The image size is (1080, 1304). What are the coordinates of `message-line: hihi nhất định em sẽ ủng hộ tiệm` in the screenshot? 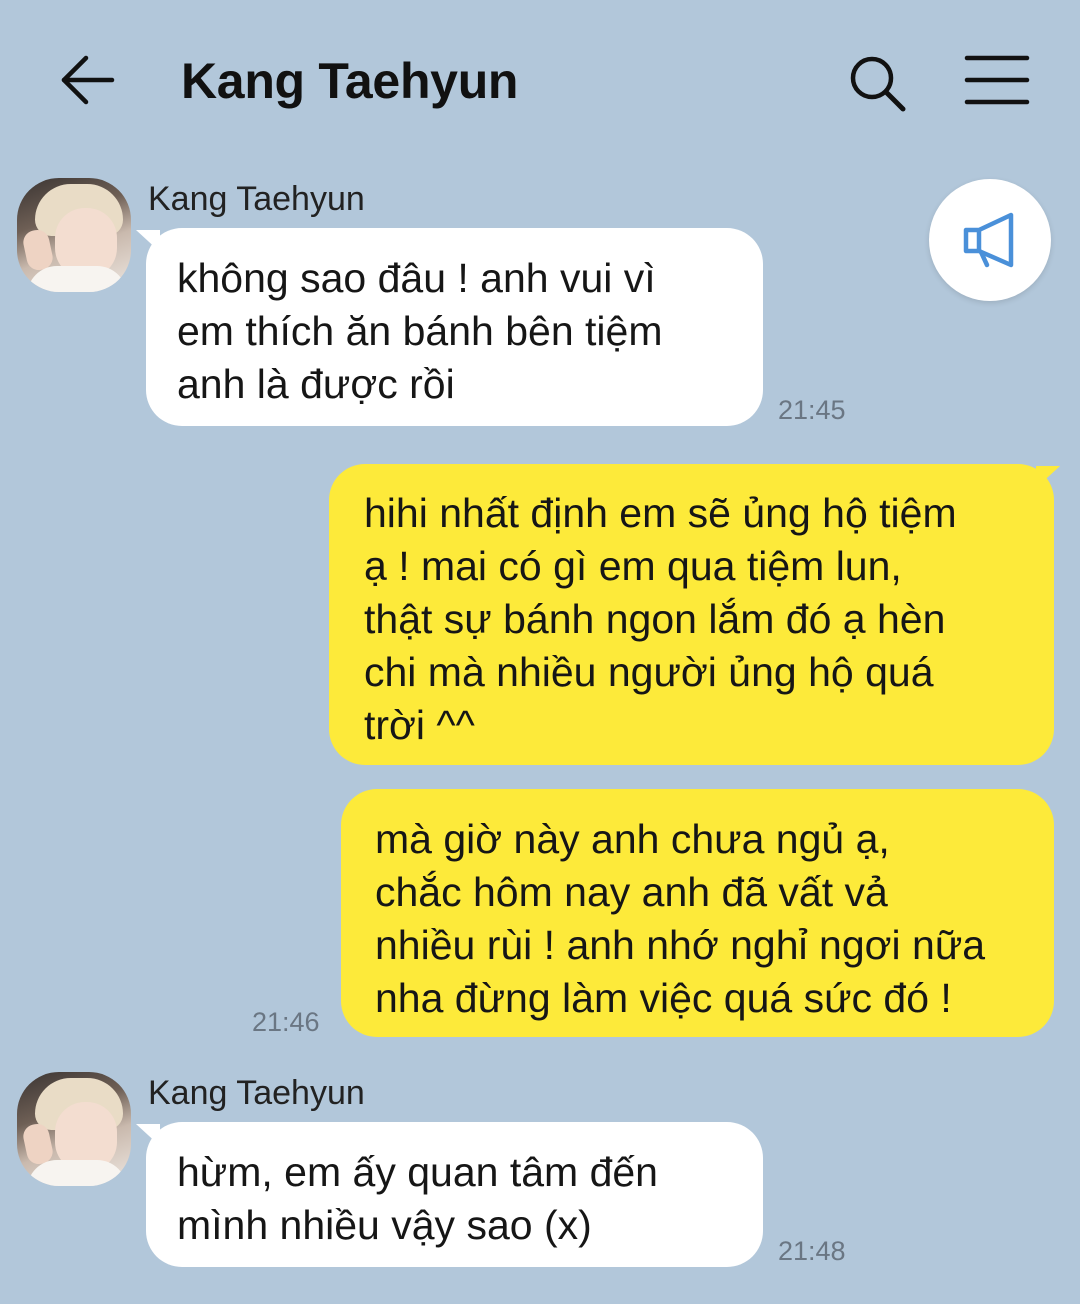 It's located at (660, 513).